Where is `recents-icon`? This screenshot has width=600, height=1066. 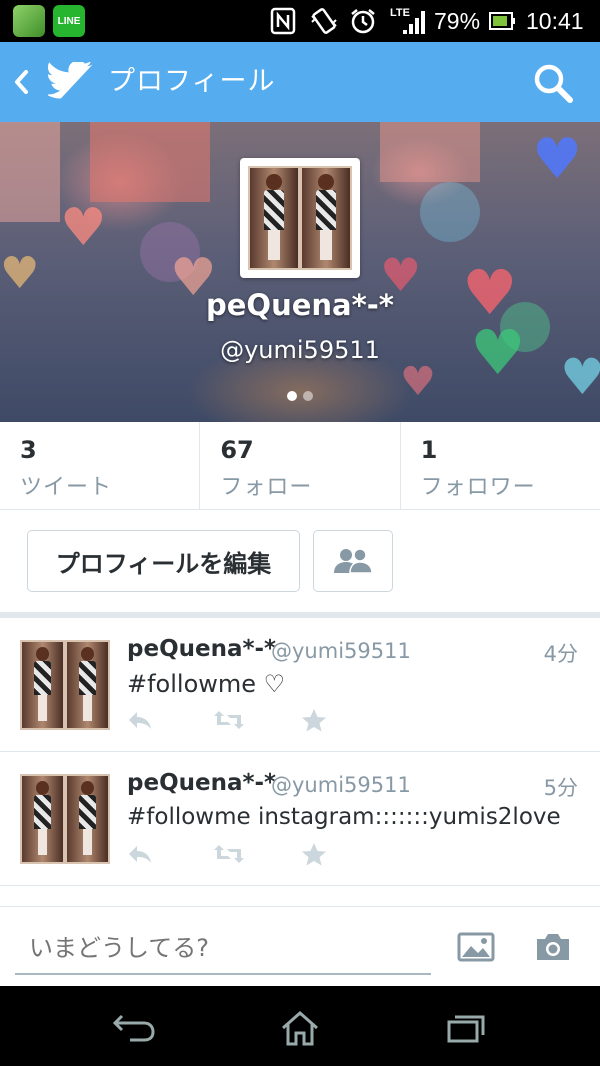
recents-icon is located at coordinates (466, 1029).